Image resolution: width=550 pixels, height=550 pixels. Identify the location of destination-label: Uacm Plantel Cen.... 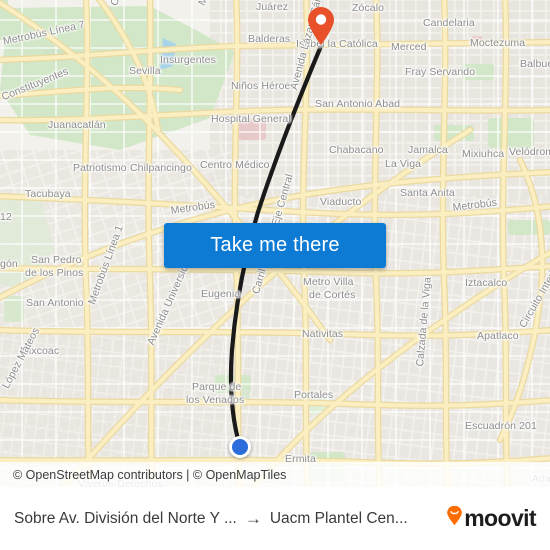
(338, 518).